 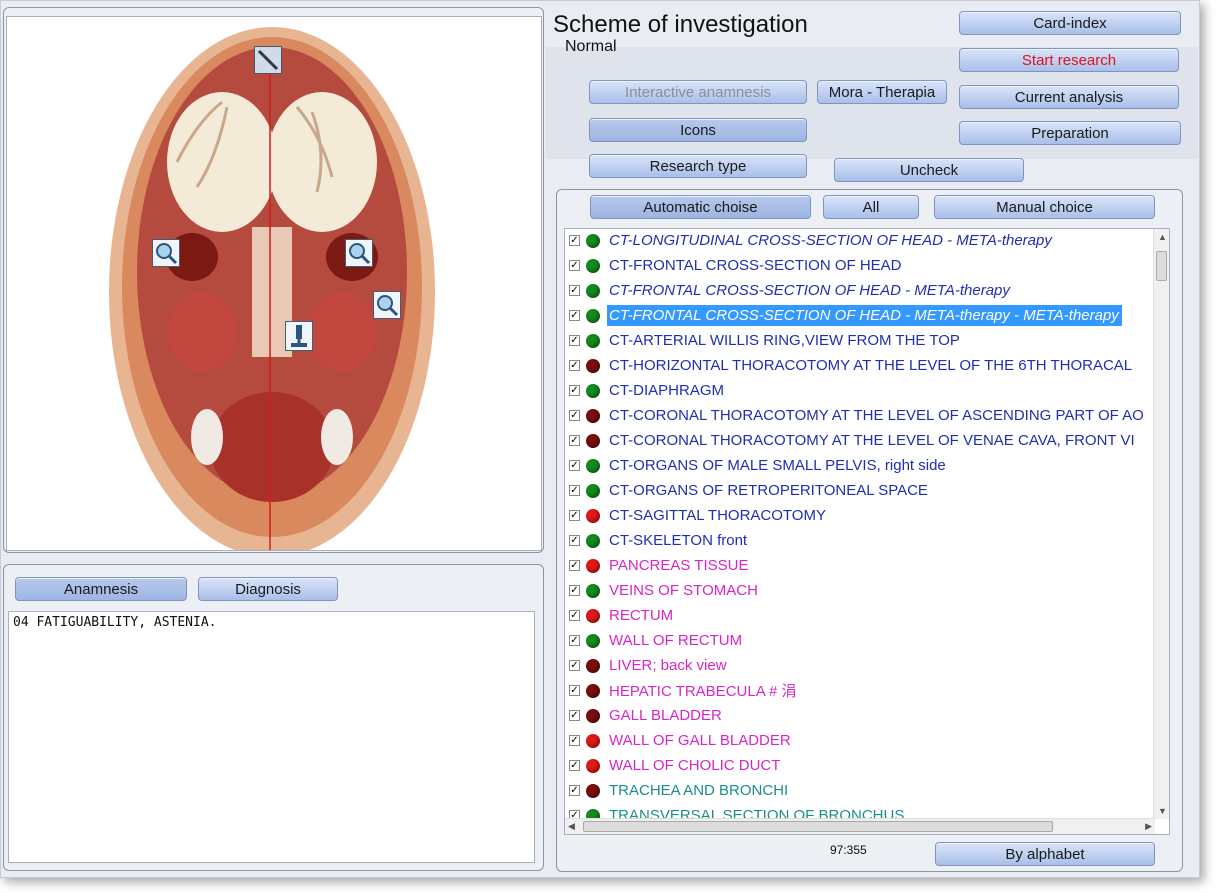 I want to click on list-item: ✓ LIVER; back view, so click(x=860, y=665).